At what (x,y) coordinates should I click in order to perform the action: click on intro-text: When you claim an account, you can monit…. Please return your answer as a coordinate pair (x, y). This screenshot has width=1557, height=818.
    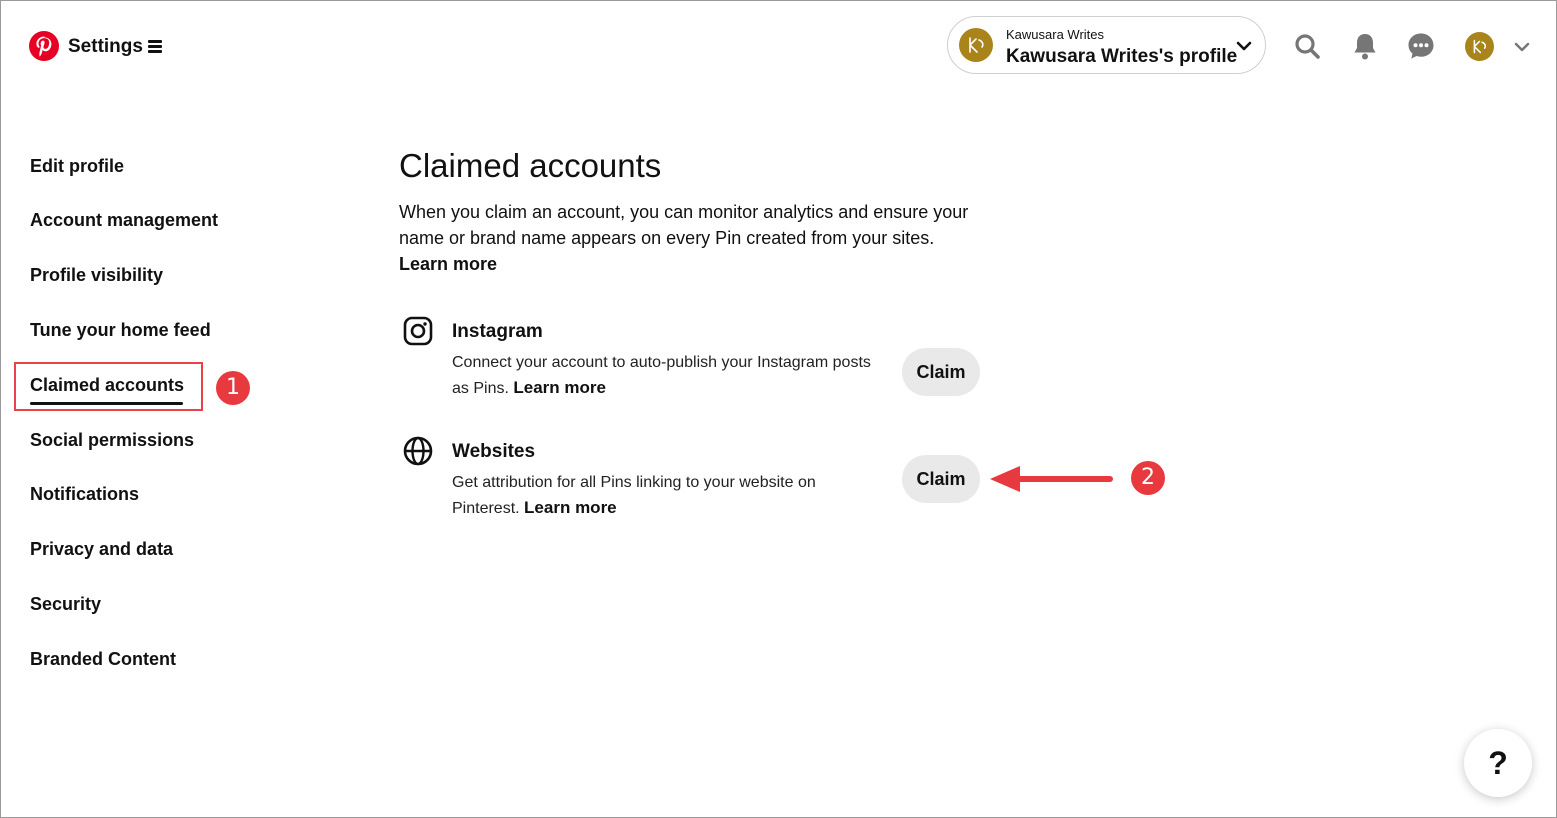
    Looking at the image, I should click on (689, 238).